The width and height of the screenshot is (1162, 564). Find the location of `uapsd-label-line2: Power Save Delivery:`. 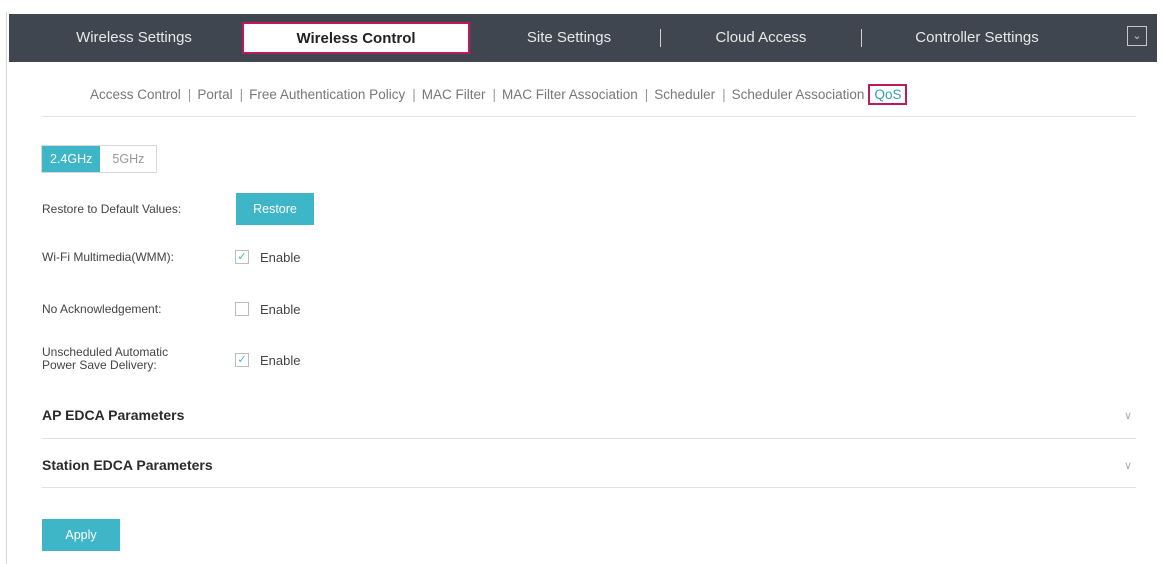

uapsd-label-line2: Power Save Delivery: is located at coordinates (99, 365).